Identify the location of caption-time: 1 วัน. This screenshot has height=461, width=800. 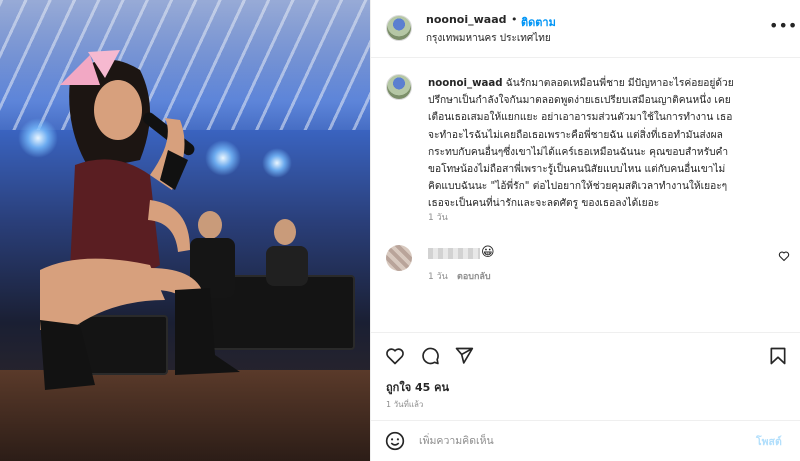
(438, 218).